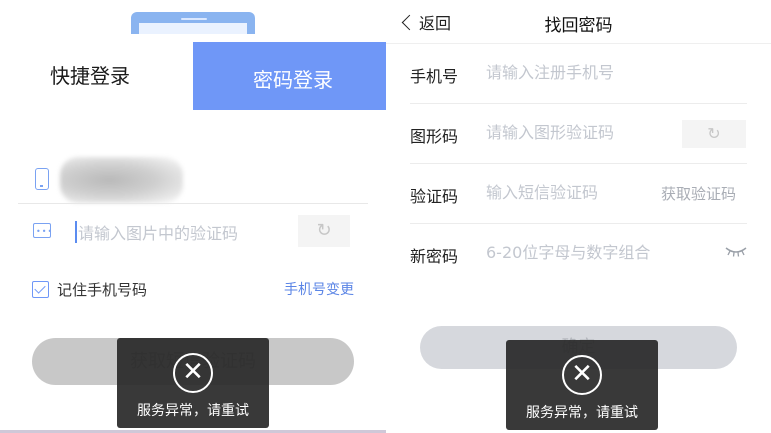 This screenshot has height=433, width=771. What do you see at coordinates (736, 252) in the screenshot?
I see `eye-closed-icon` at bounding box center [736, 252].